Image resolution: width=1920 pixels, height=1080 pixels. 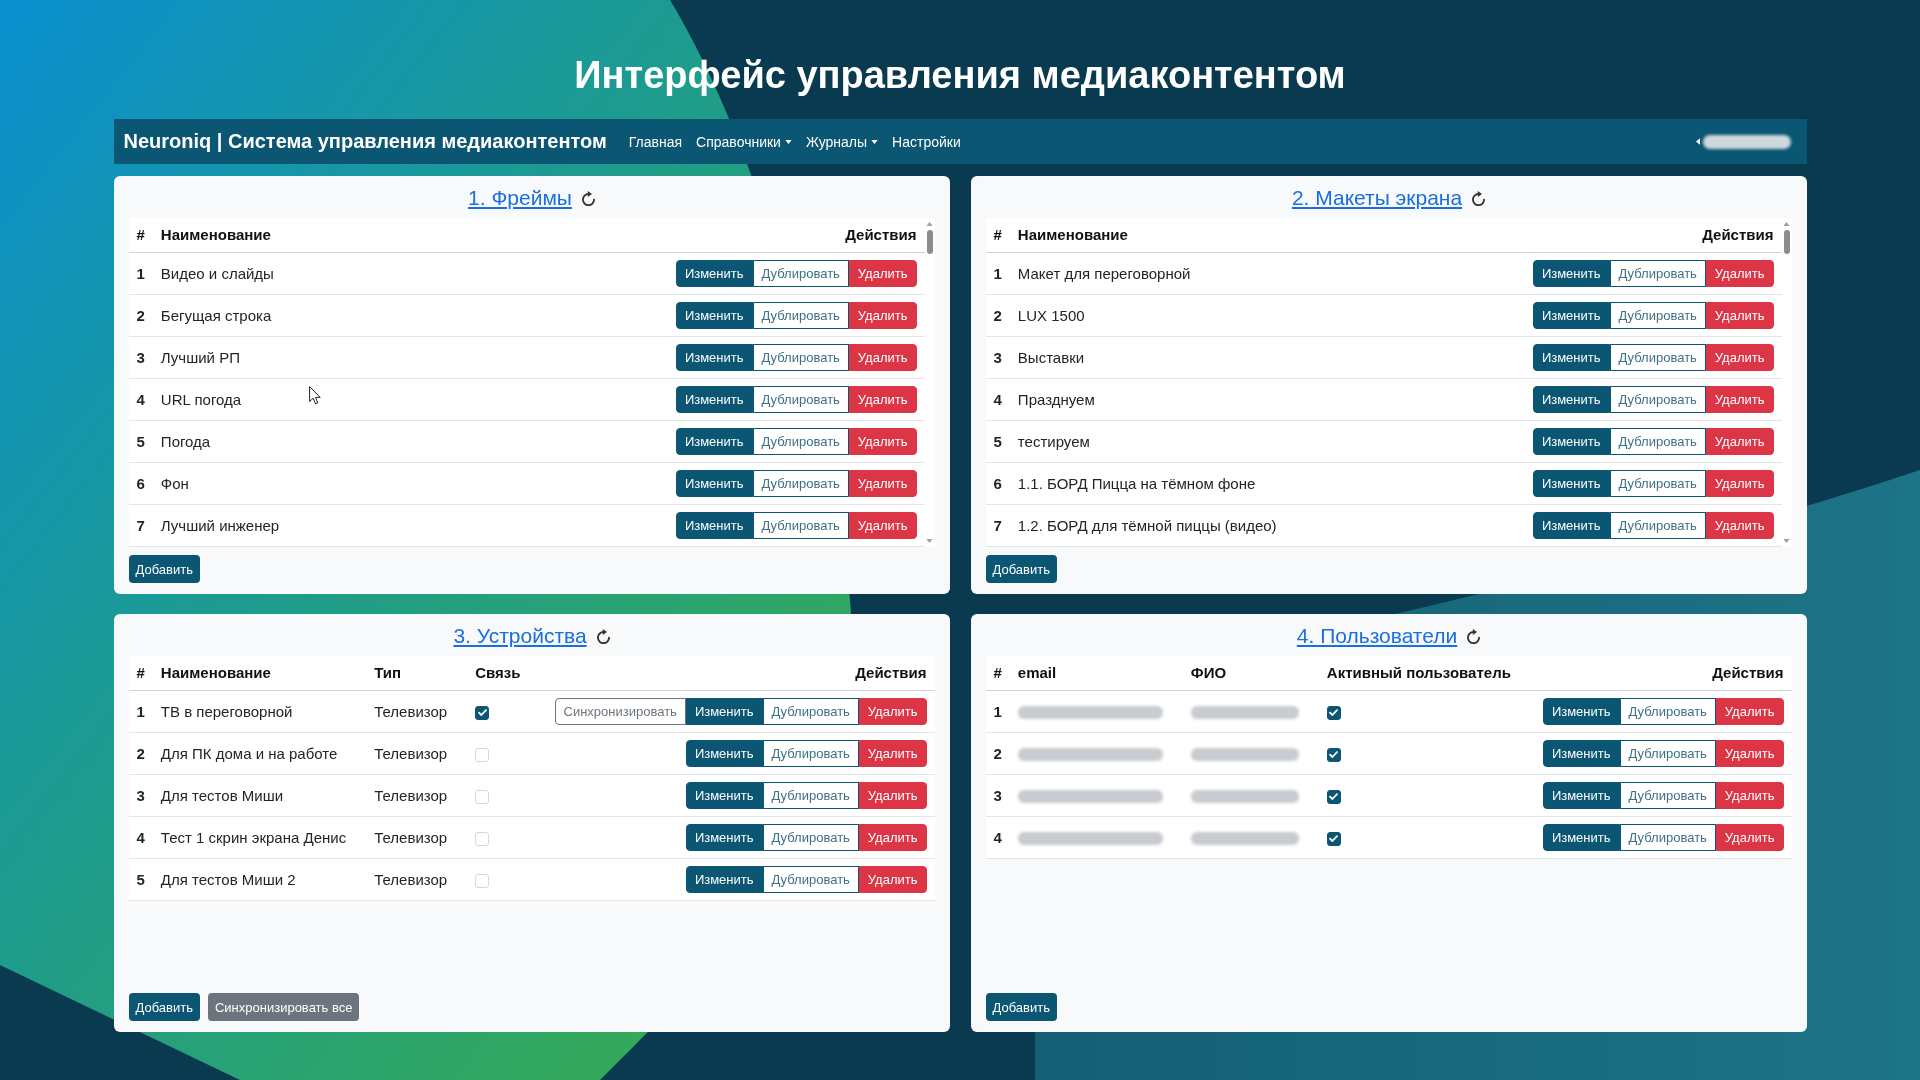 What do you see at coordinates (744, 141) in the screenshot?
I see `nav-link: Справочники` at bounding box center [744, 141].